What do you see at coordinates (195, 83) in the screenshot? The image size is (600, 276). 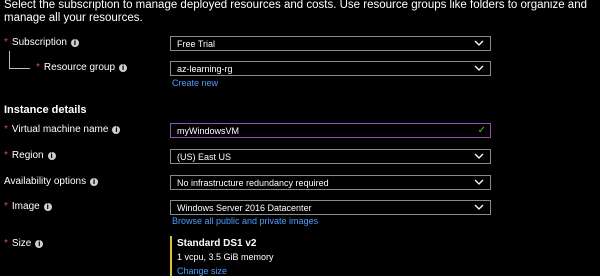 I see `create-new-link: Create new` at bounding box center [195, 83].